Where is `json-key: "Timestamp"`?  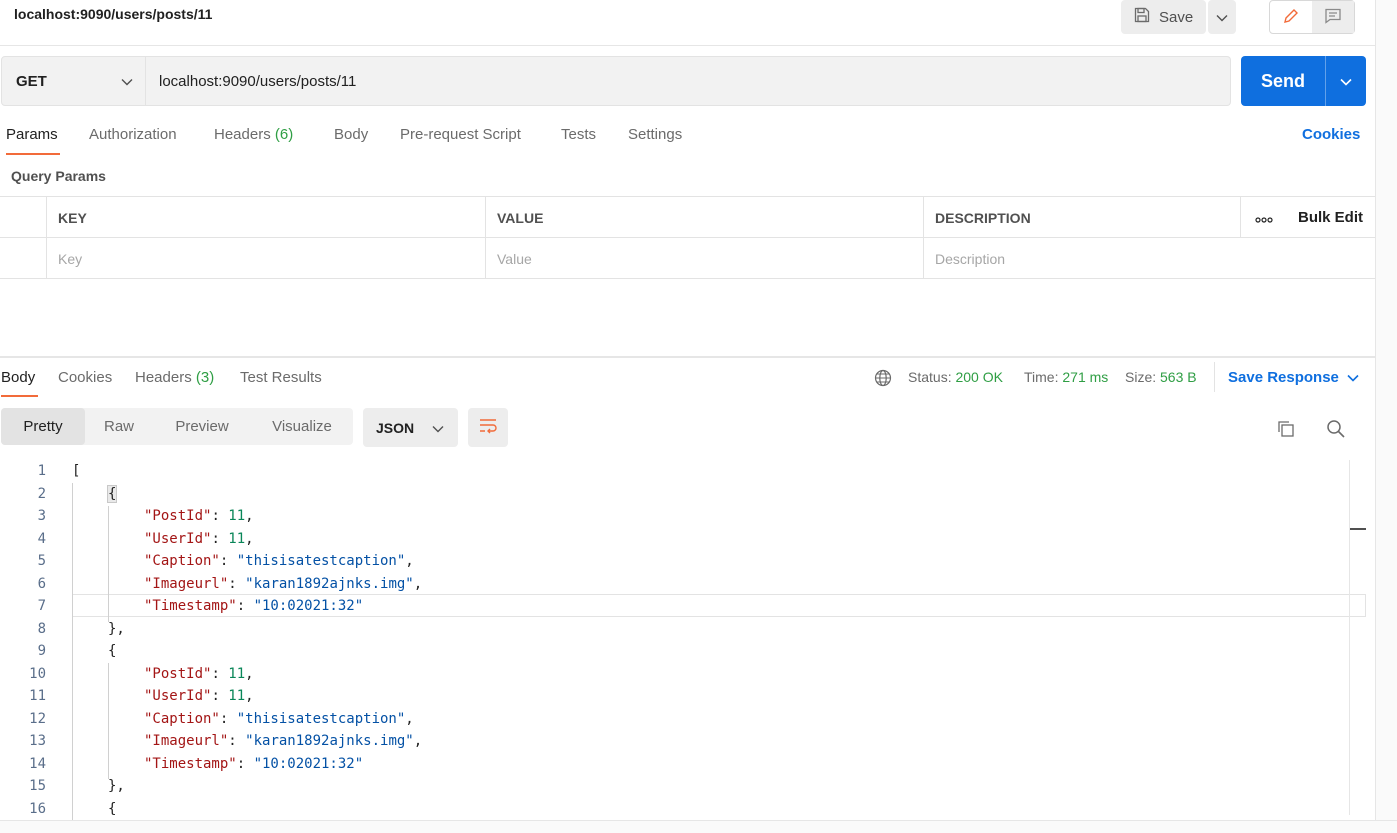 json-key: "Timestamp" is located at coordinates (190, 763).